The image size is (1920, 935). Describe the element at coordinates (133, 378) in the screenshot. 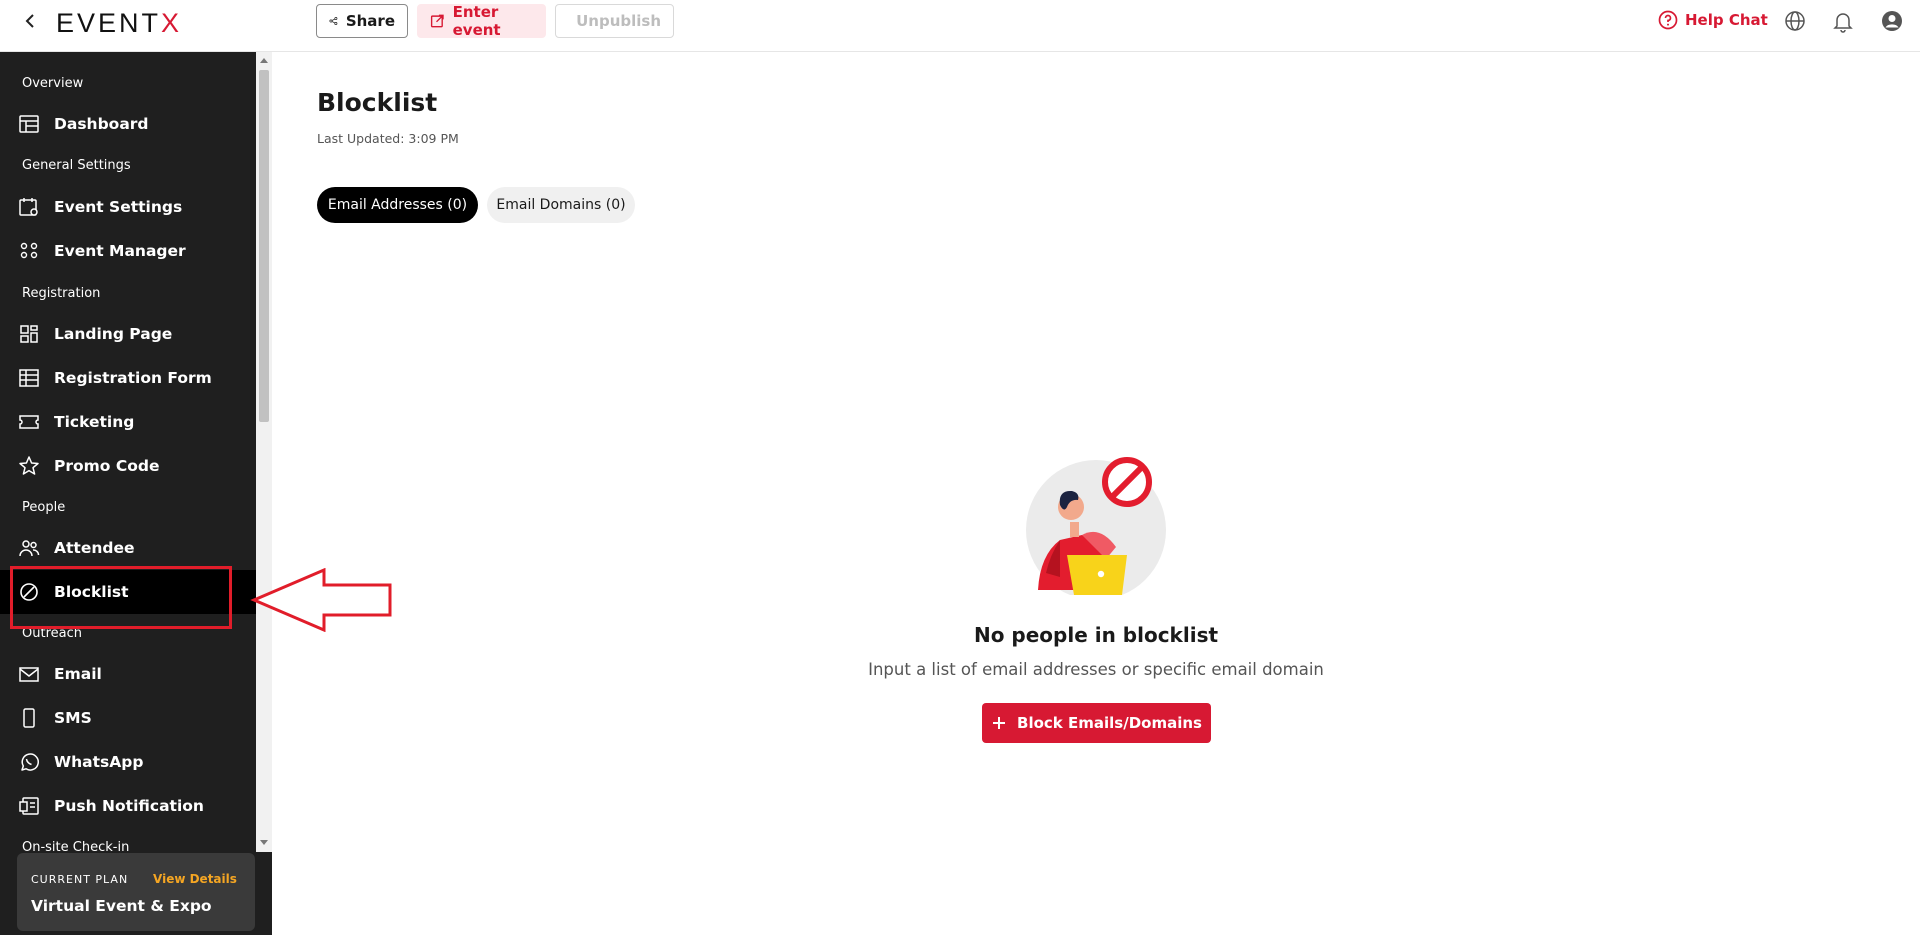

I see `sidebar-label: Registration Form` at that location.